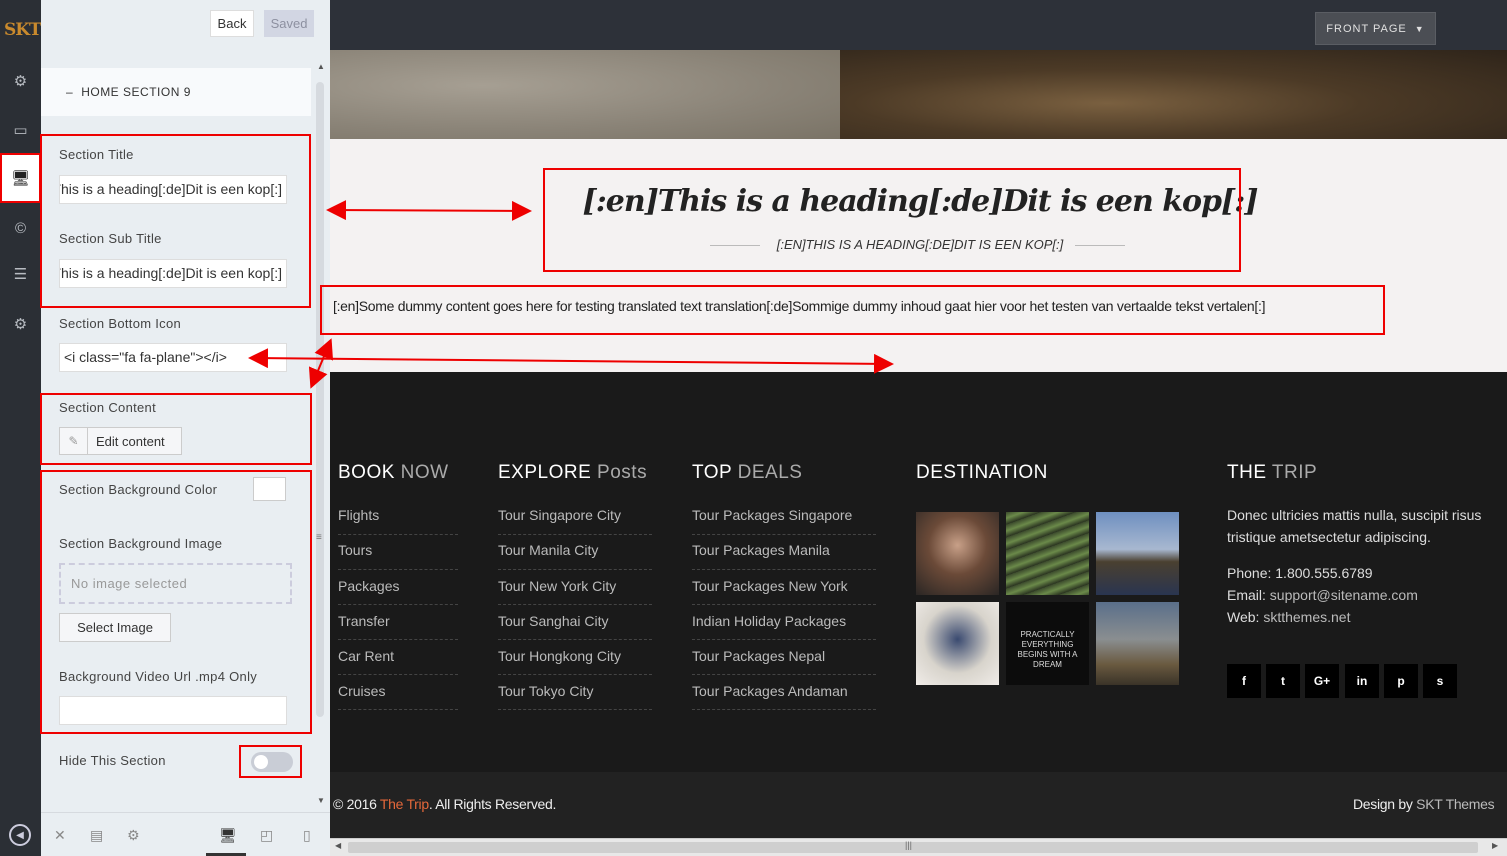  Describe the element at coordinates (1362, 681) in the screenshot. I see `linkedin-icon: in` at that location.